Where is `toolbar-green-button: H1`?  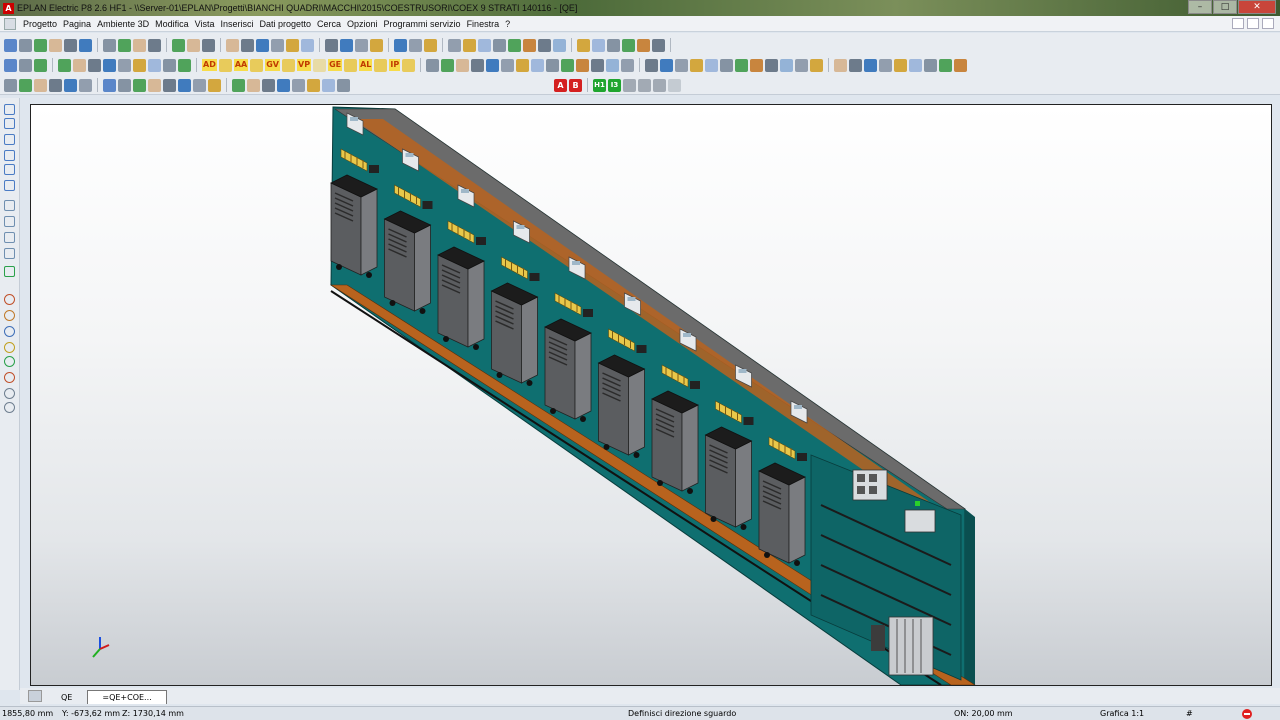 toolbar-green-button: H1 is located at coordinates (599, 85).